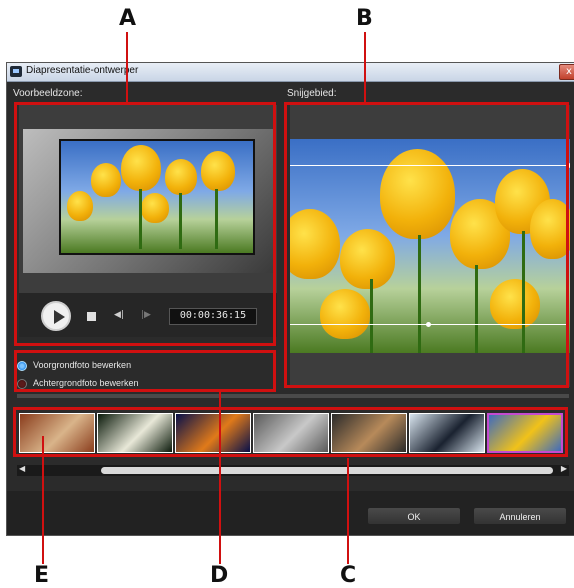  I want to click on callout-a: A, so click(128, 18).